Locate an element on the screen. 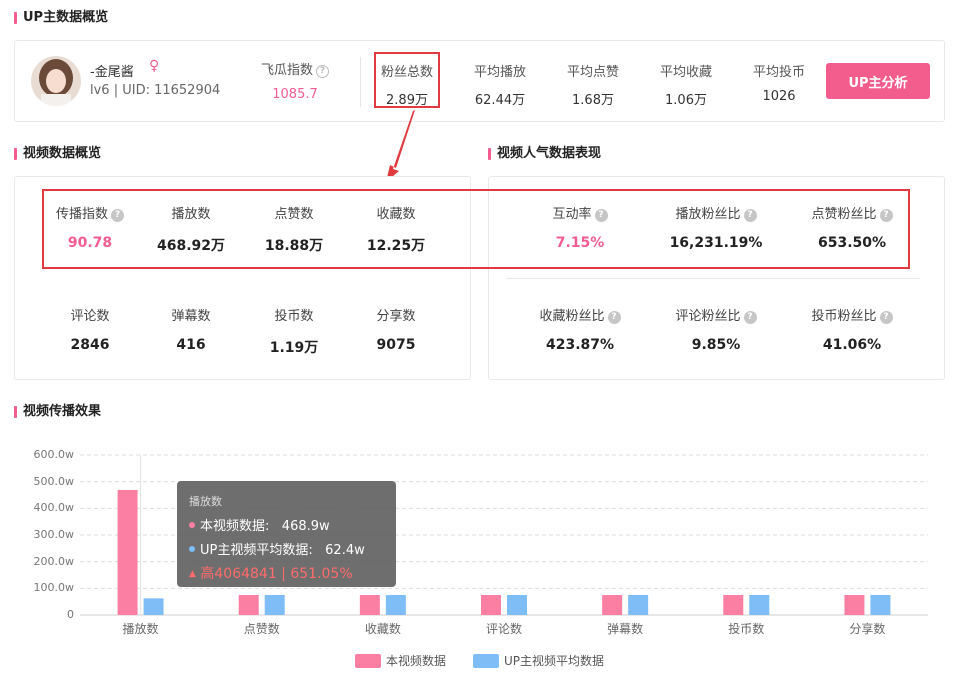 This screenshot has height=675, width=957. stat-value: 62.44万 is located at coordinates (500, 100).